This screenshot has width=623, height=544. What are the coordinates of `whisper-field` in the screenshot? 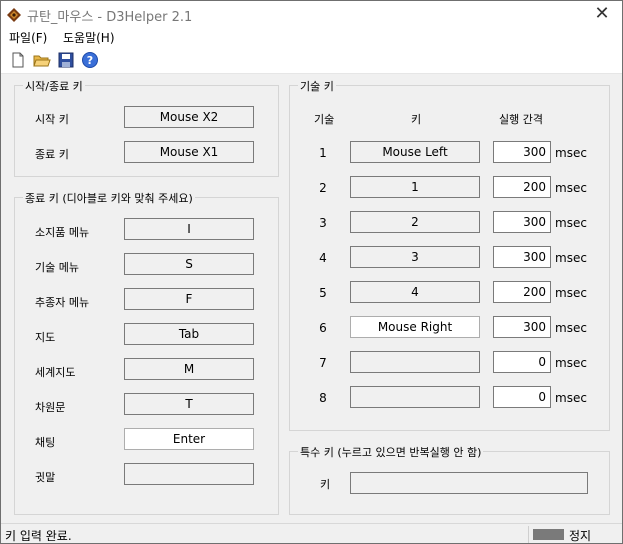 It's located at (189, 474).